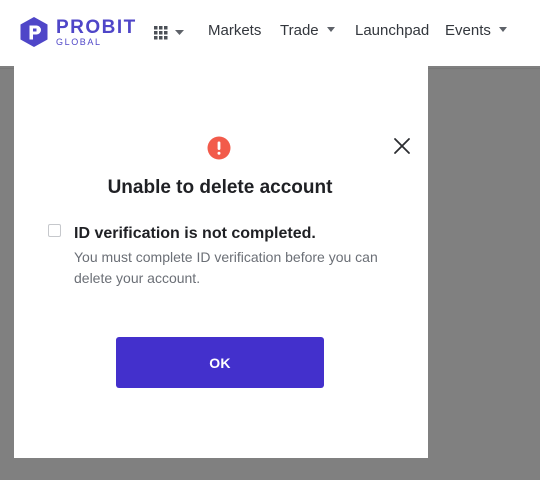 Image resolution: width=540 pixels, height=480 pixels. I want to click on nav-events: Events, so click(476, 30).